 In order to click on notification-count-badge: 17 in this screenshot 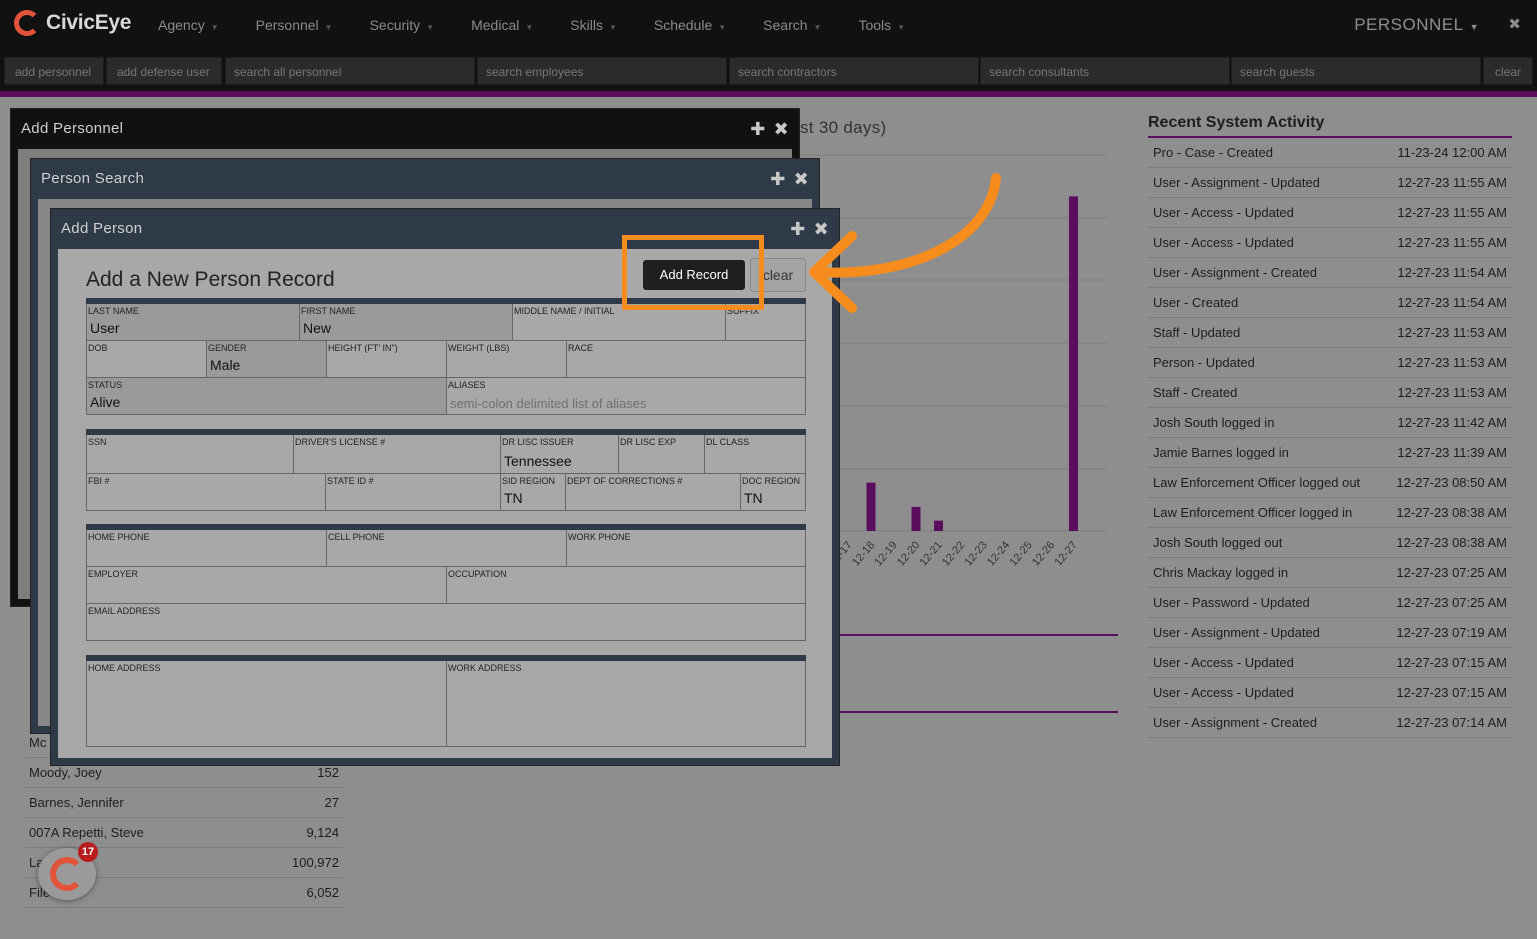, I will do `click(88, 852)`.